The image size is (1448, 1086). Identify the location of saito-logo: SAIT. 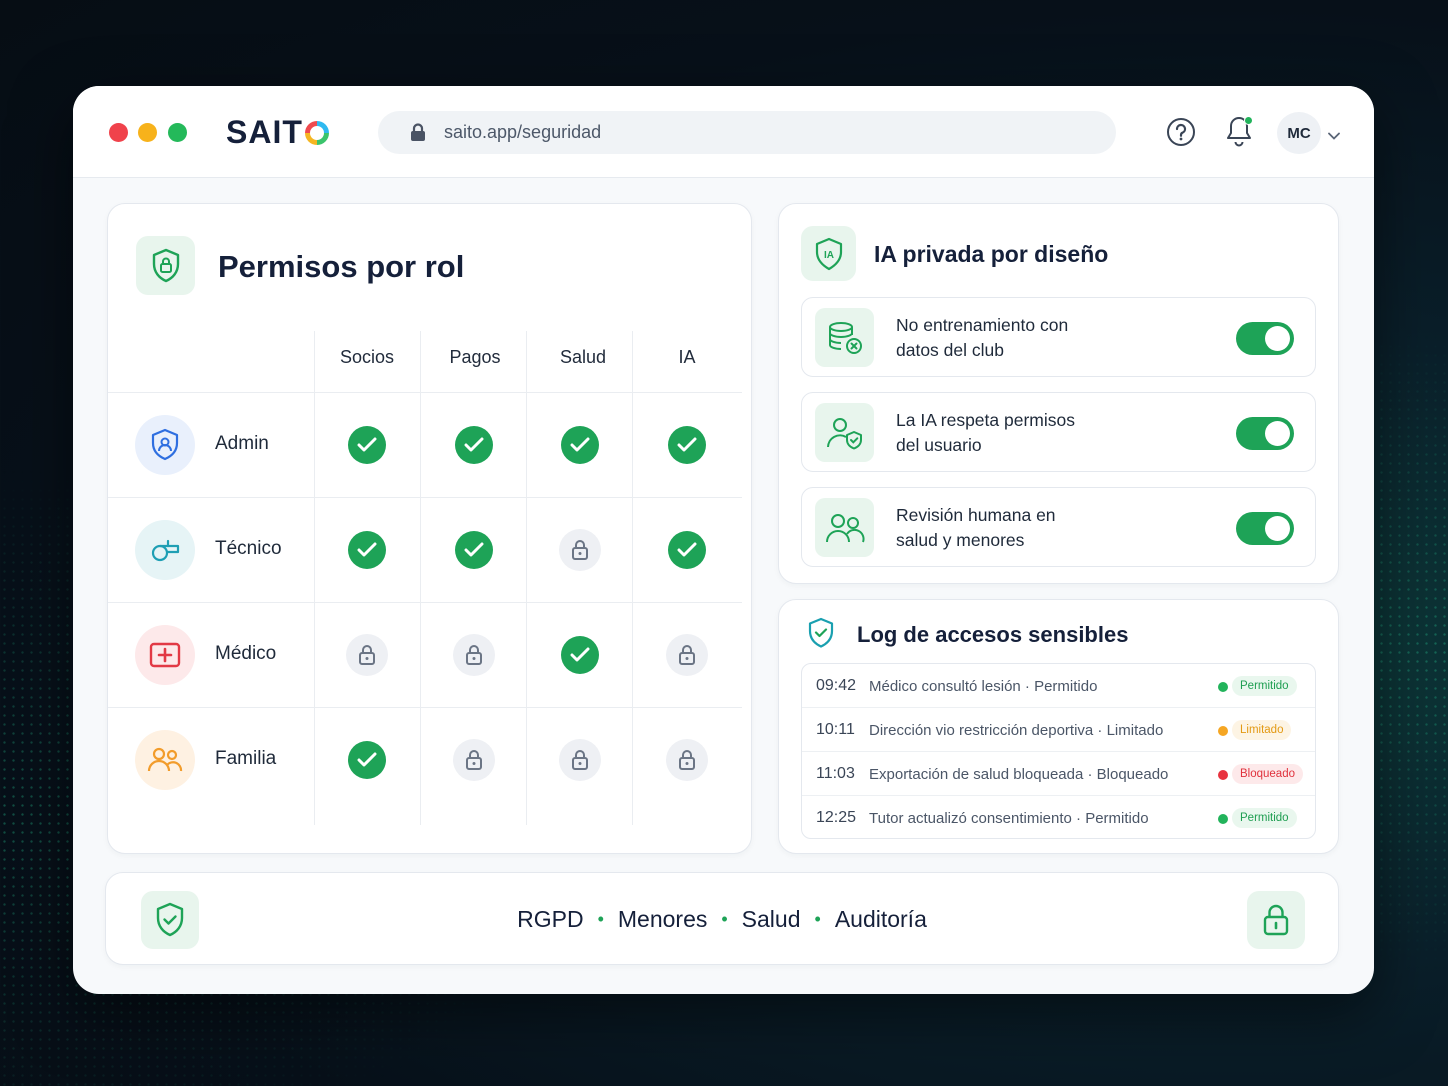
(277, 132).